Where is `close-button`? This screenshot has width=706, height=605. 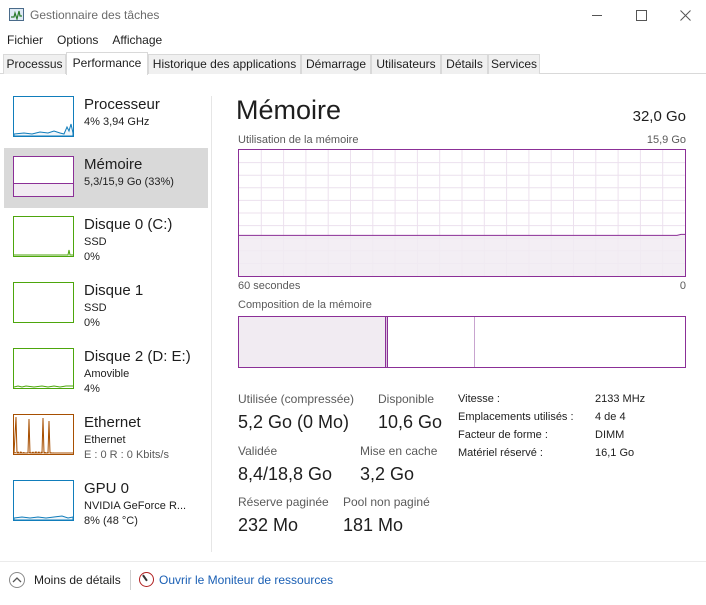
close-button is located at coordinates (684, 15).